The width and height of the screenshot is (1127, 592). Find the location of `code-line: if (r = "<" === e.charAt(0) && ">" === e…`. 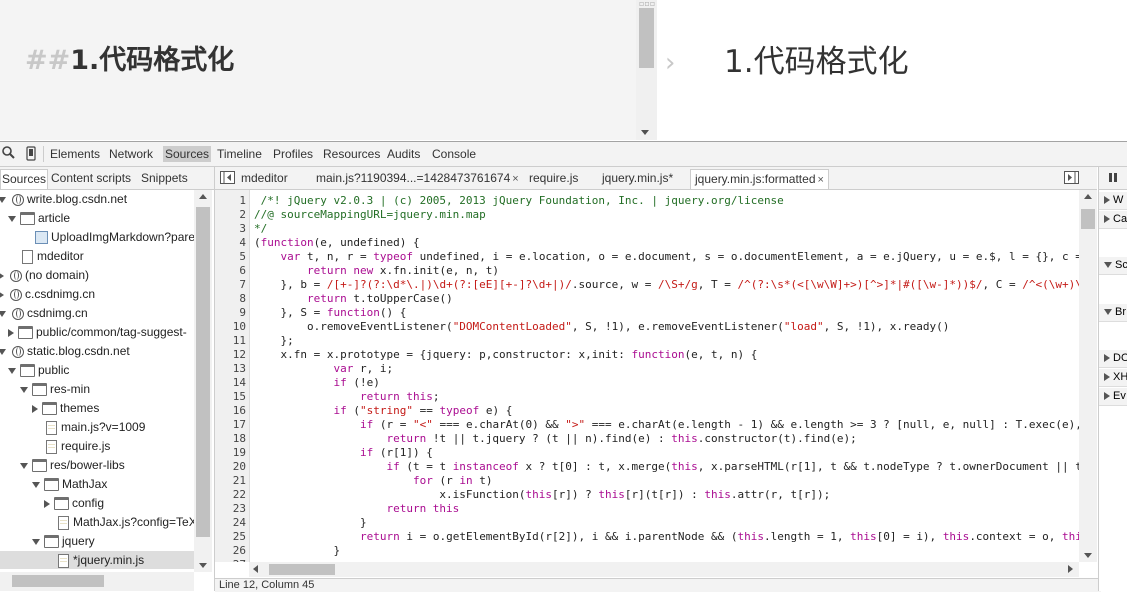

code-line: if (r = "<" === e.charAt(0) && ">" === e… is located at coordinates (666, 425).